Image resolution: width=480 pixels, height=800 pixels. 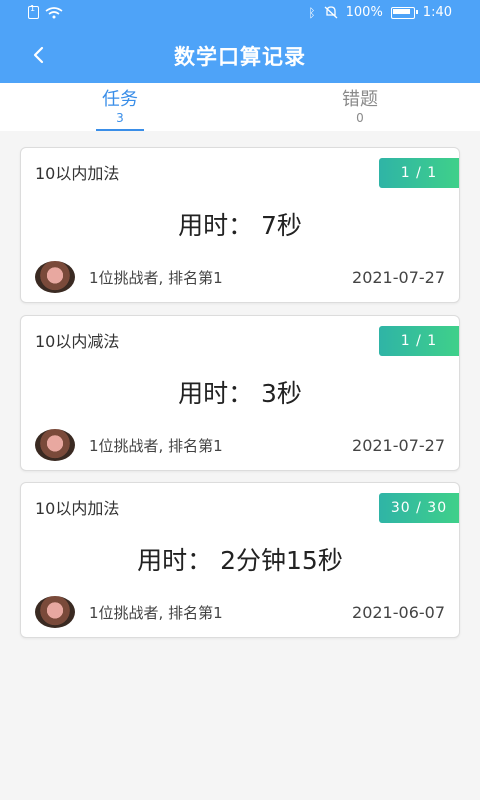 I want to click on status-time: 1:40, so click(x=437, y=12).